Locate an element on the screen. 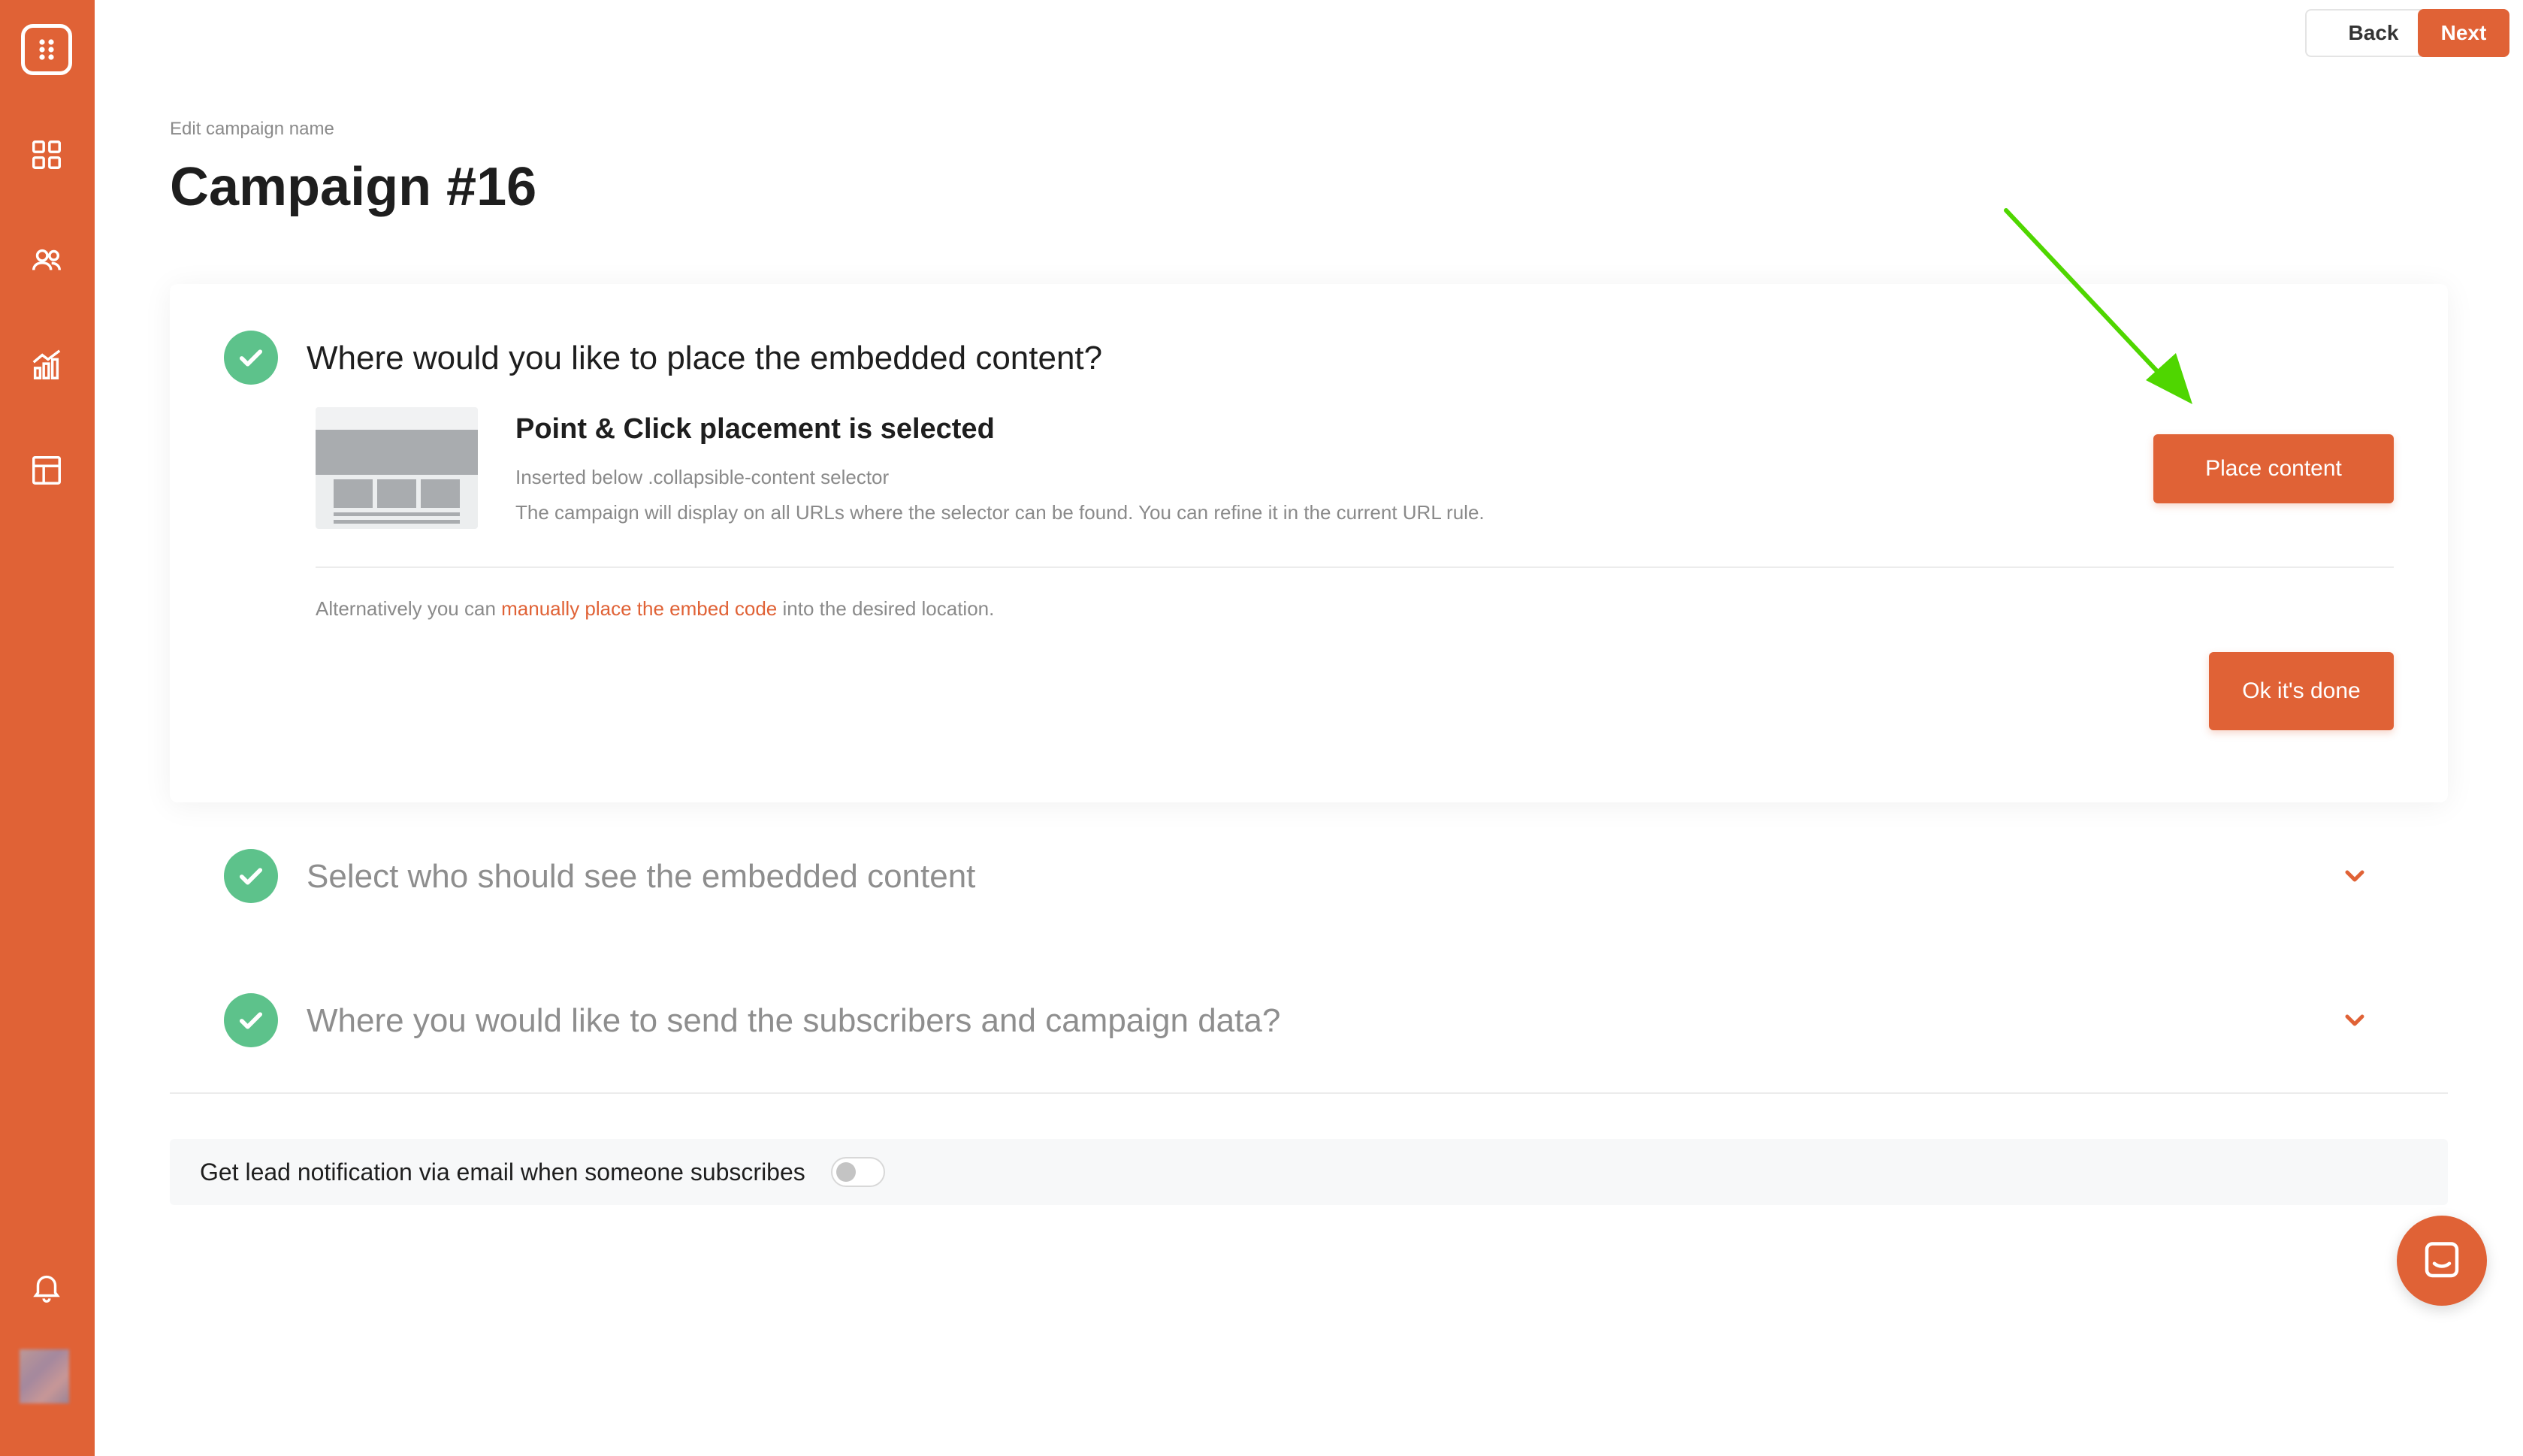 The width and height of the screenshot is (2523, 1456). page-title: Campaign #16 is located at coordinates (353, 187).